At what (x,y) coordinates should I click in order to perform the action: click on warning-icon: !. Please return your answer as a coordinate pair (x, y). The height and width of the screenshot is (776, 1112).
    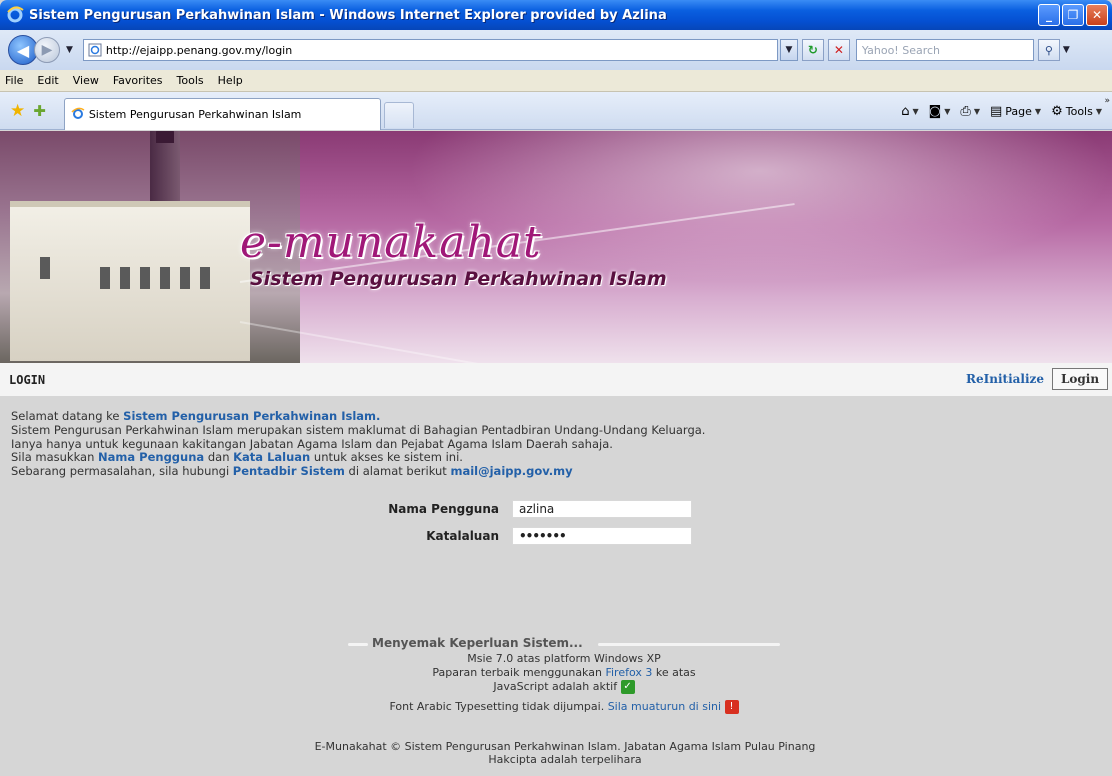
    Looking at the image, I should click on (731, 707).